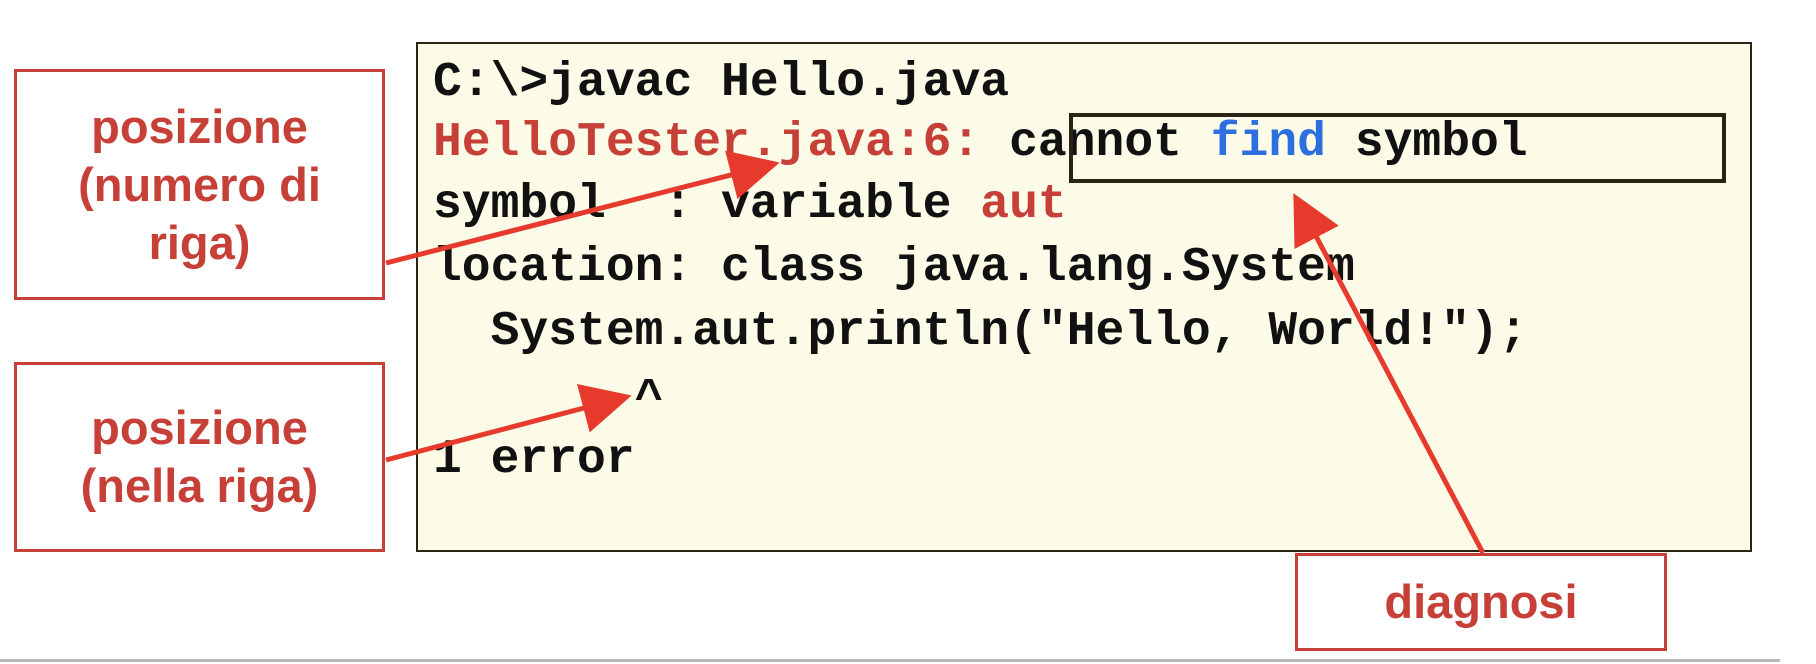 The width and height of the screenshot is (1816, 664). Describe the element at coordinates (1389, 374) in the screenshot. I see `arrow-diagnosis` at that location.